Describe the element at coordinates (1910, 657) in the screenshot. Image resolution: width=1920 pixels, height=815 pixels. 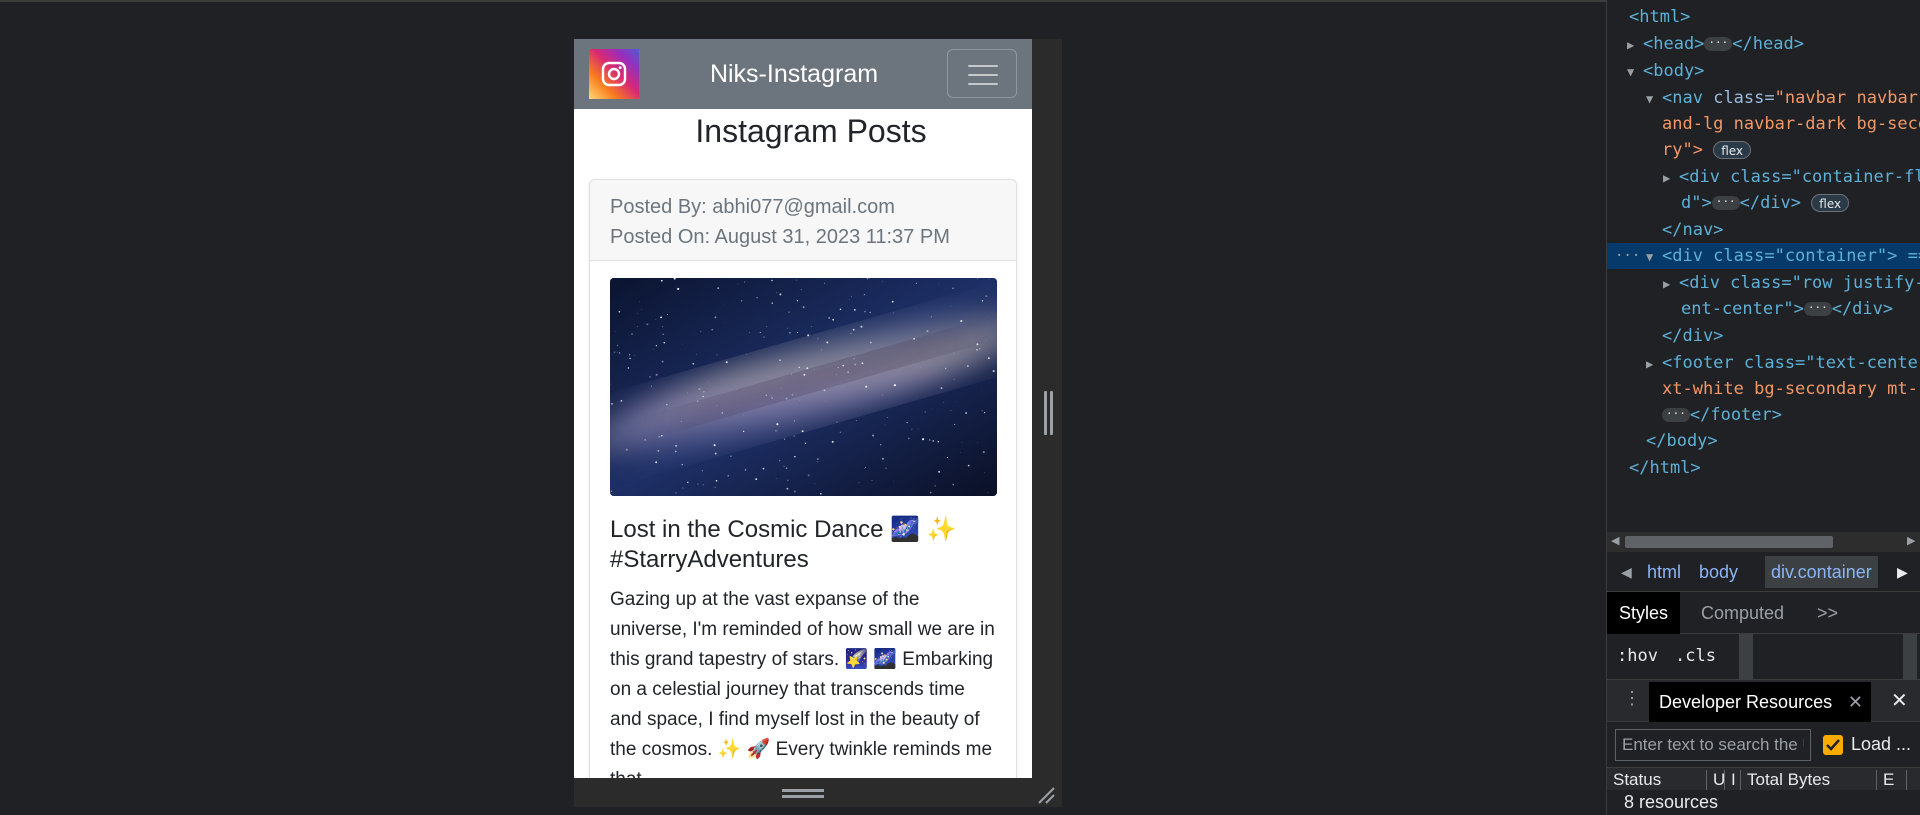
I see `styles-scrollbar` at that location.